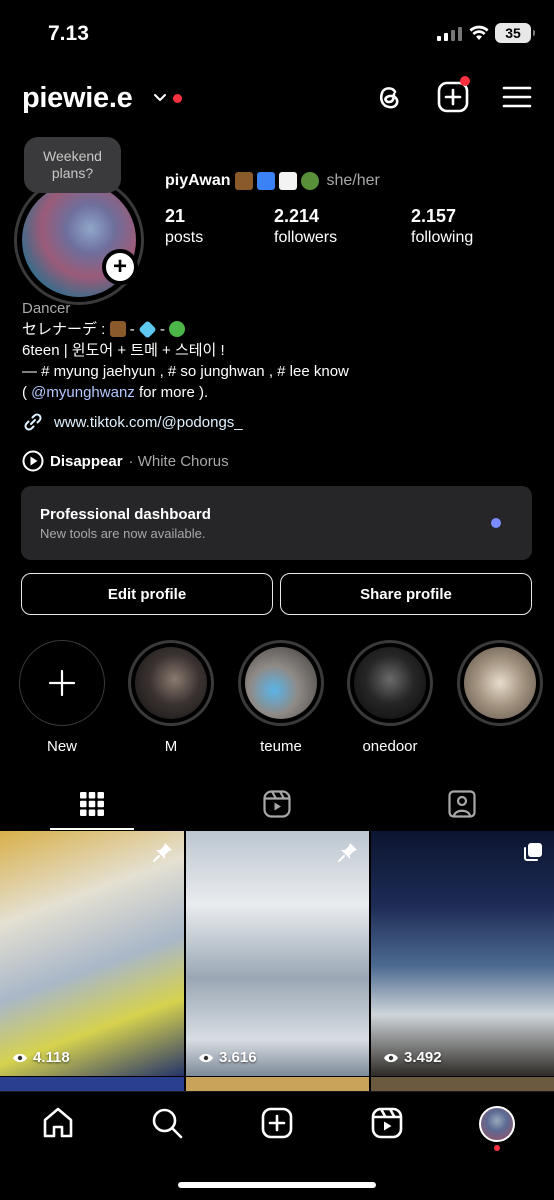 This screenshot has width=554, height=1200. Describe the element at coordinates (309, 181) in the screenshot. I see `plant-emoji-icon` at that location.